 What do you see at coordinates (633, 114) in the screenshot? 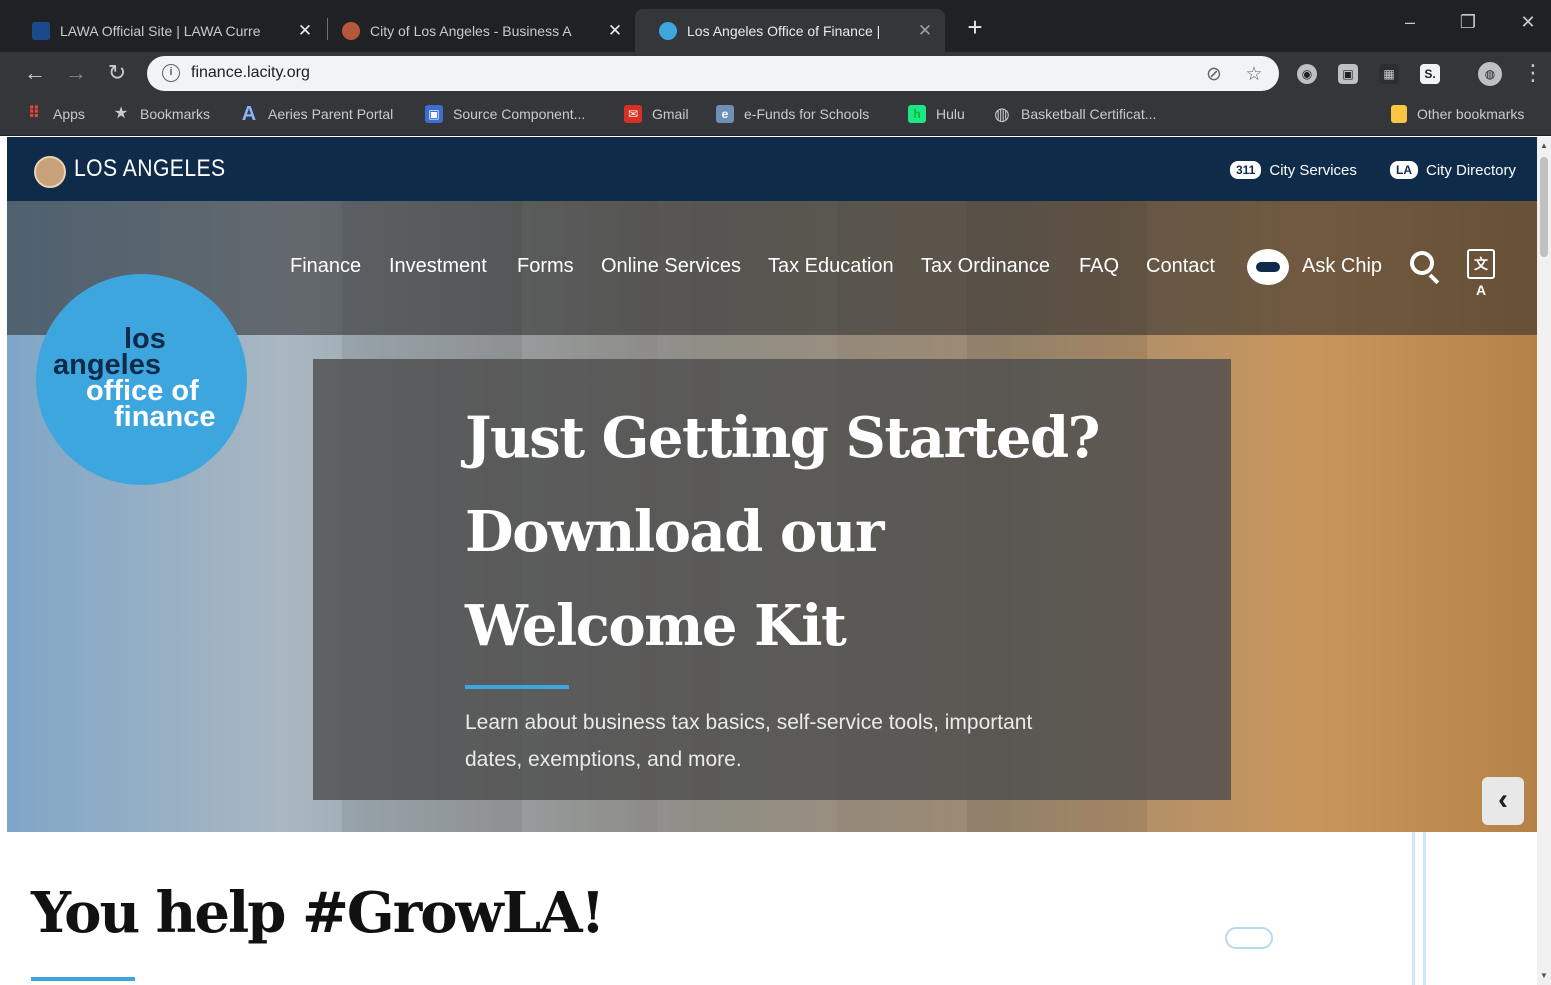
I see `gmail-icon: ✉` at bounding box center [633, 114].